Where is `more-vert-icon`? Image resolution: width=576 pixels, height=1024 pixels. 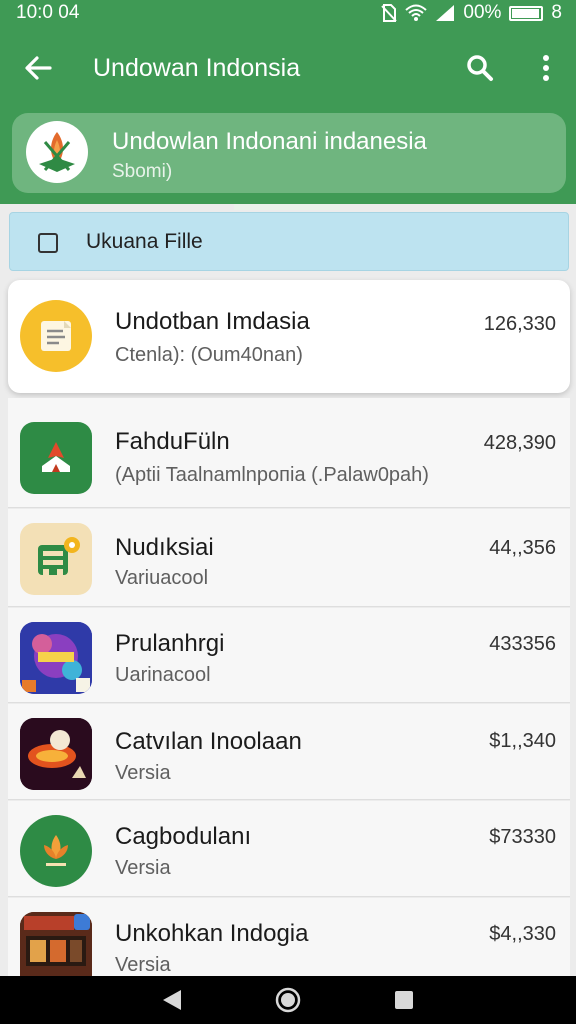
more-vert-icon is located at coordinates (546, 68).